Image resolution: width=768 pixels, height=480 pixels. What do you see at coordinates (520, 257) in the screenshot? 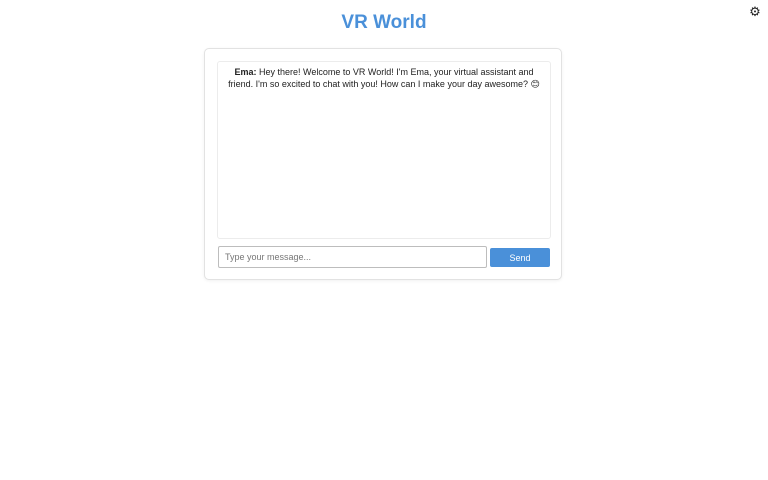
I see `send-button: Send` at bounding box center [520, 257].